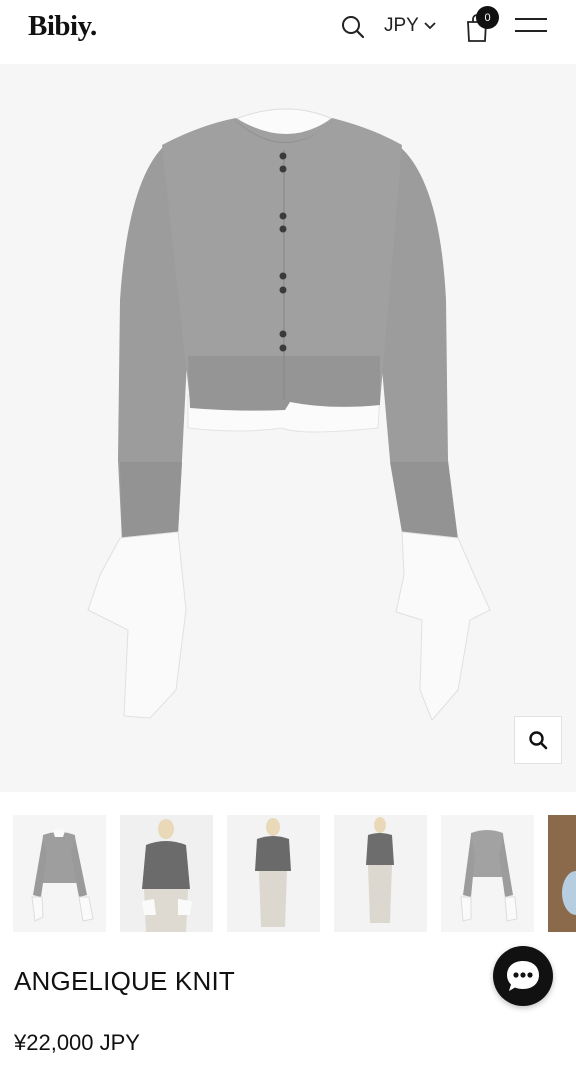 This screenshot has height=1080, width=576. I want to click on zoom-button, so click(538, 740).